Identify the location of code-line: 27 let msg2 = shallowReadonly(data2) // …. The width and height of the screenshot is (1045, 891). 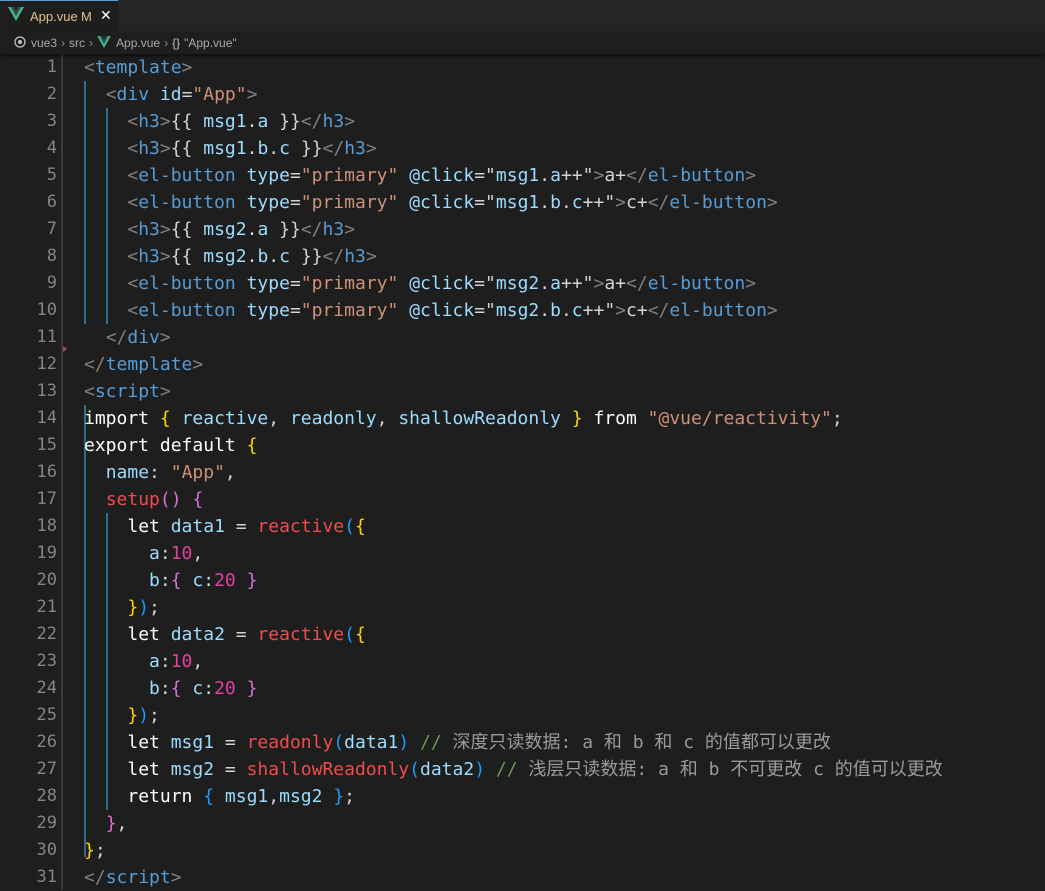
(522, 769).